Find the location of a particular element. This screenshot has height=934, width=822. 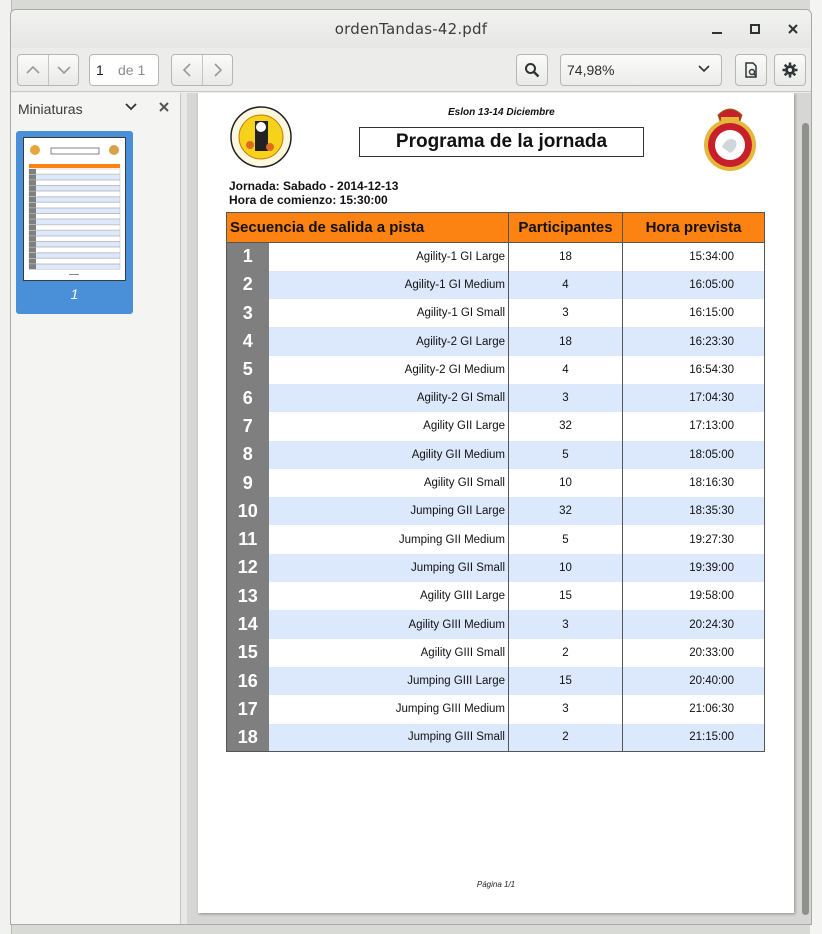

close-button is located at coordinates (793, 29).